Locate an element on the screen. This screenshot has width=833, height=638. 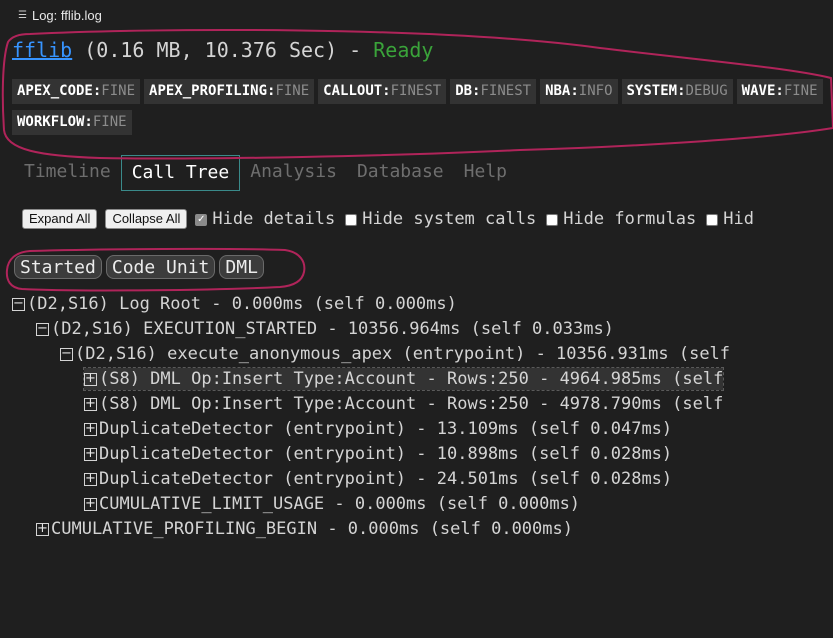
level-workflow: WORKFLOW:FINE is located at coordinates (72, 122).